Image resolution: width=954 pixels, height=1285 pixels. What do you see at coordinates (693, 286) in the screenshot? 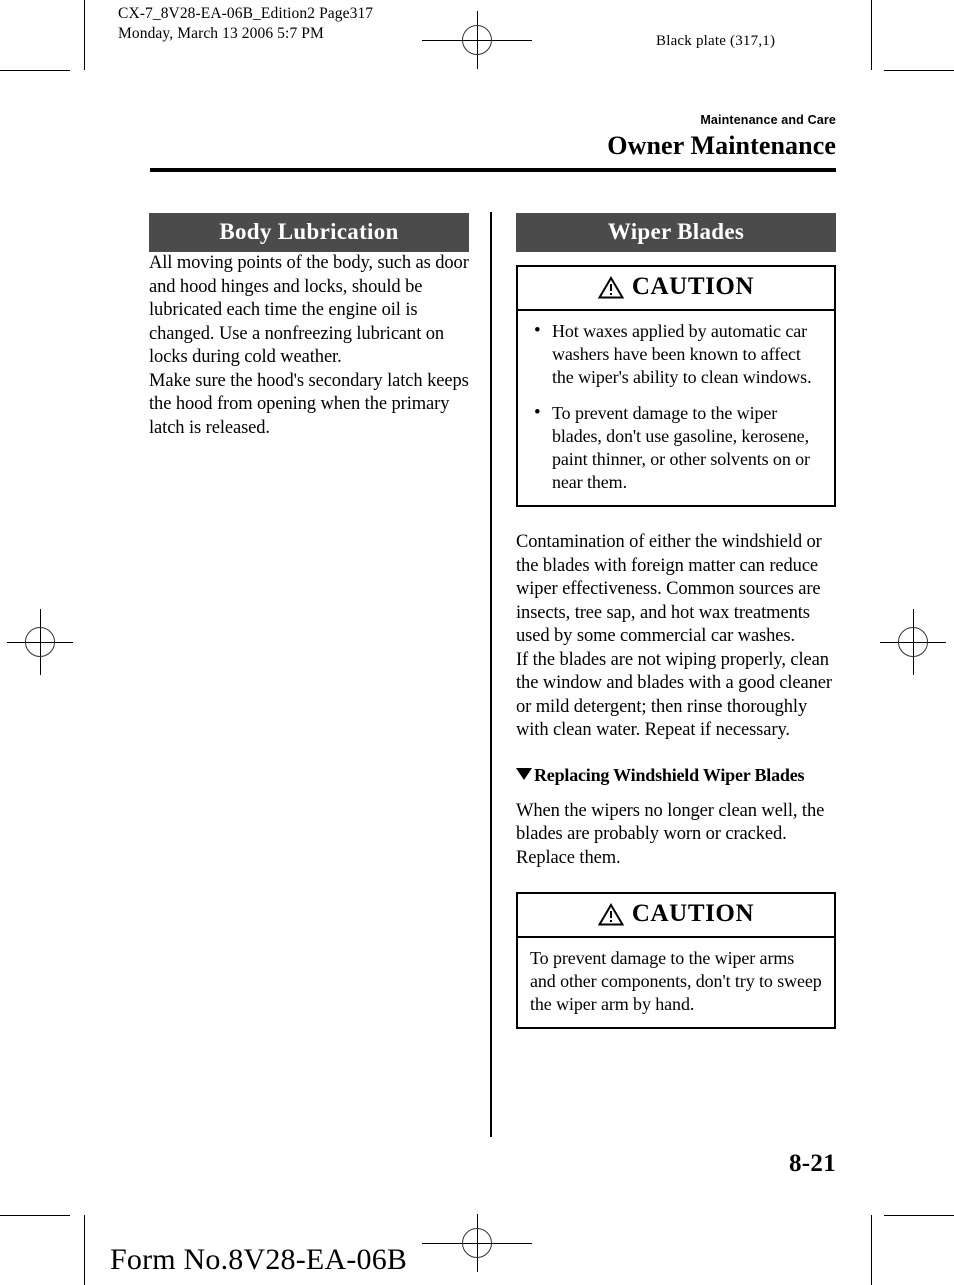
I see `caution-box-1-title: CAUTION` at bounding box center [693, 286].